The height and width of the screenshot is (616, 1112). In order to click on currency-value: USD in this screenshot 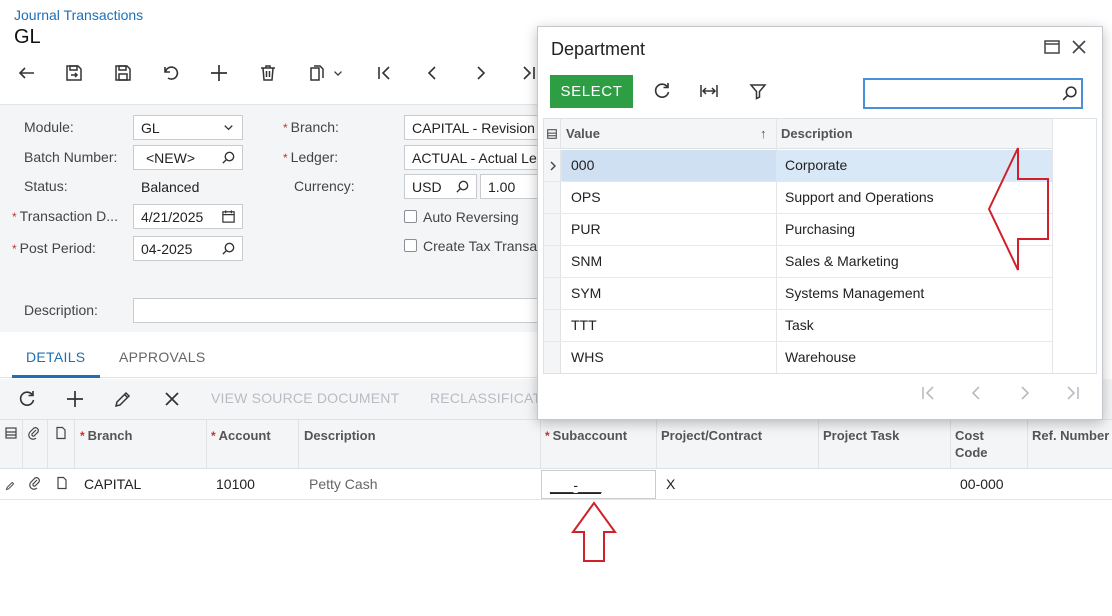, I will do `click(427, 187)`.